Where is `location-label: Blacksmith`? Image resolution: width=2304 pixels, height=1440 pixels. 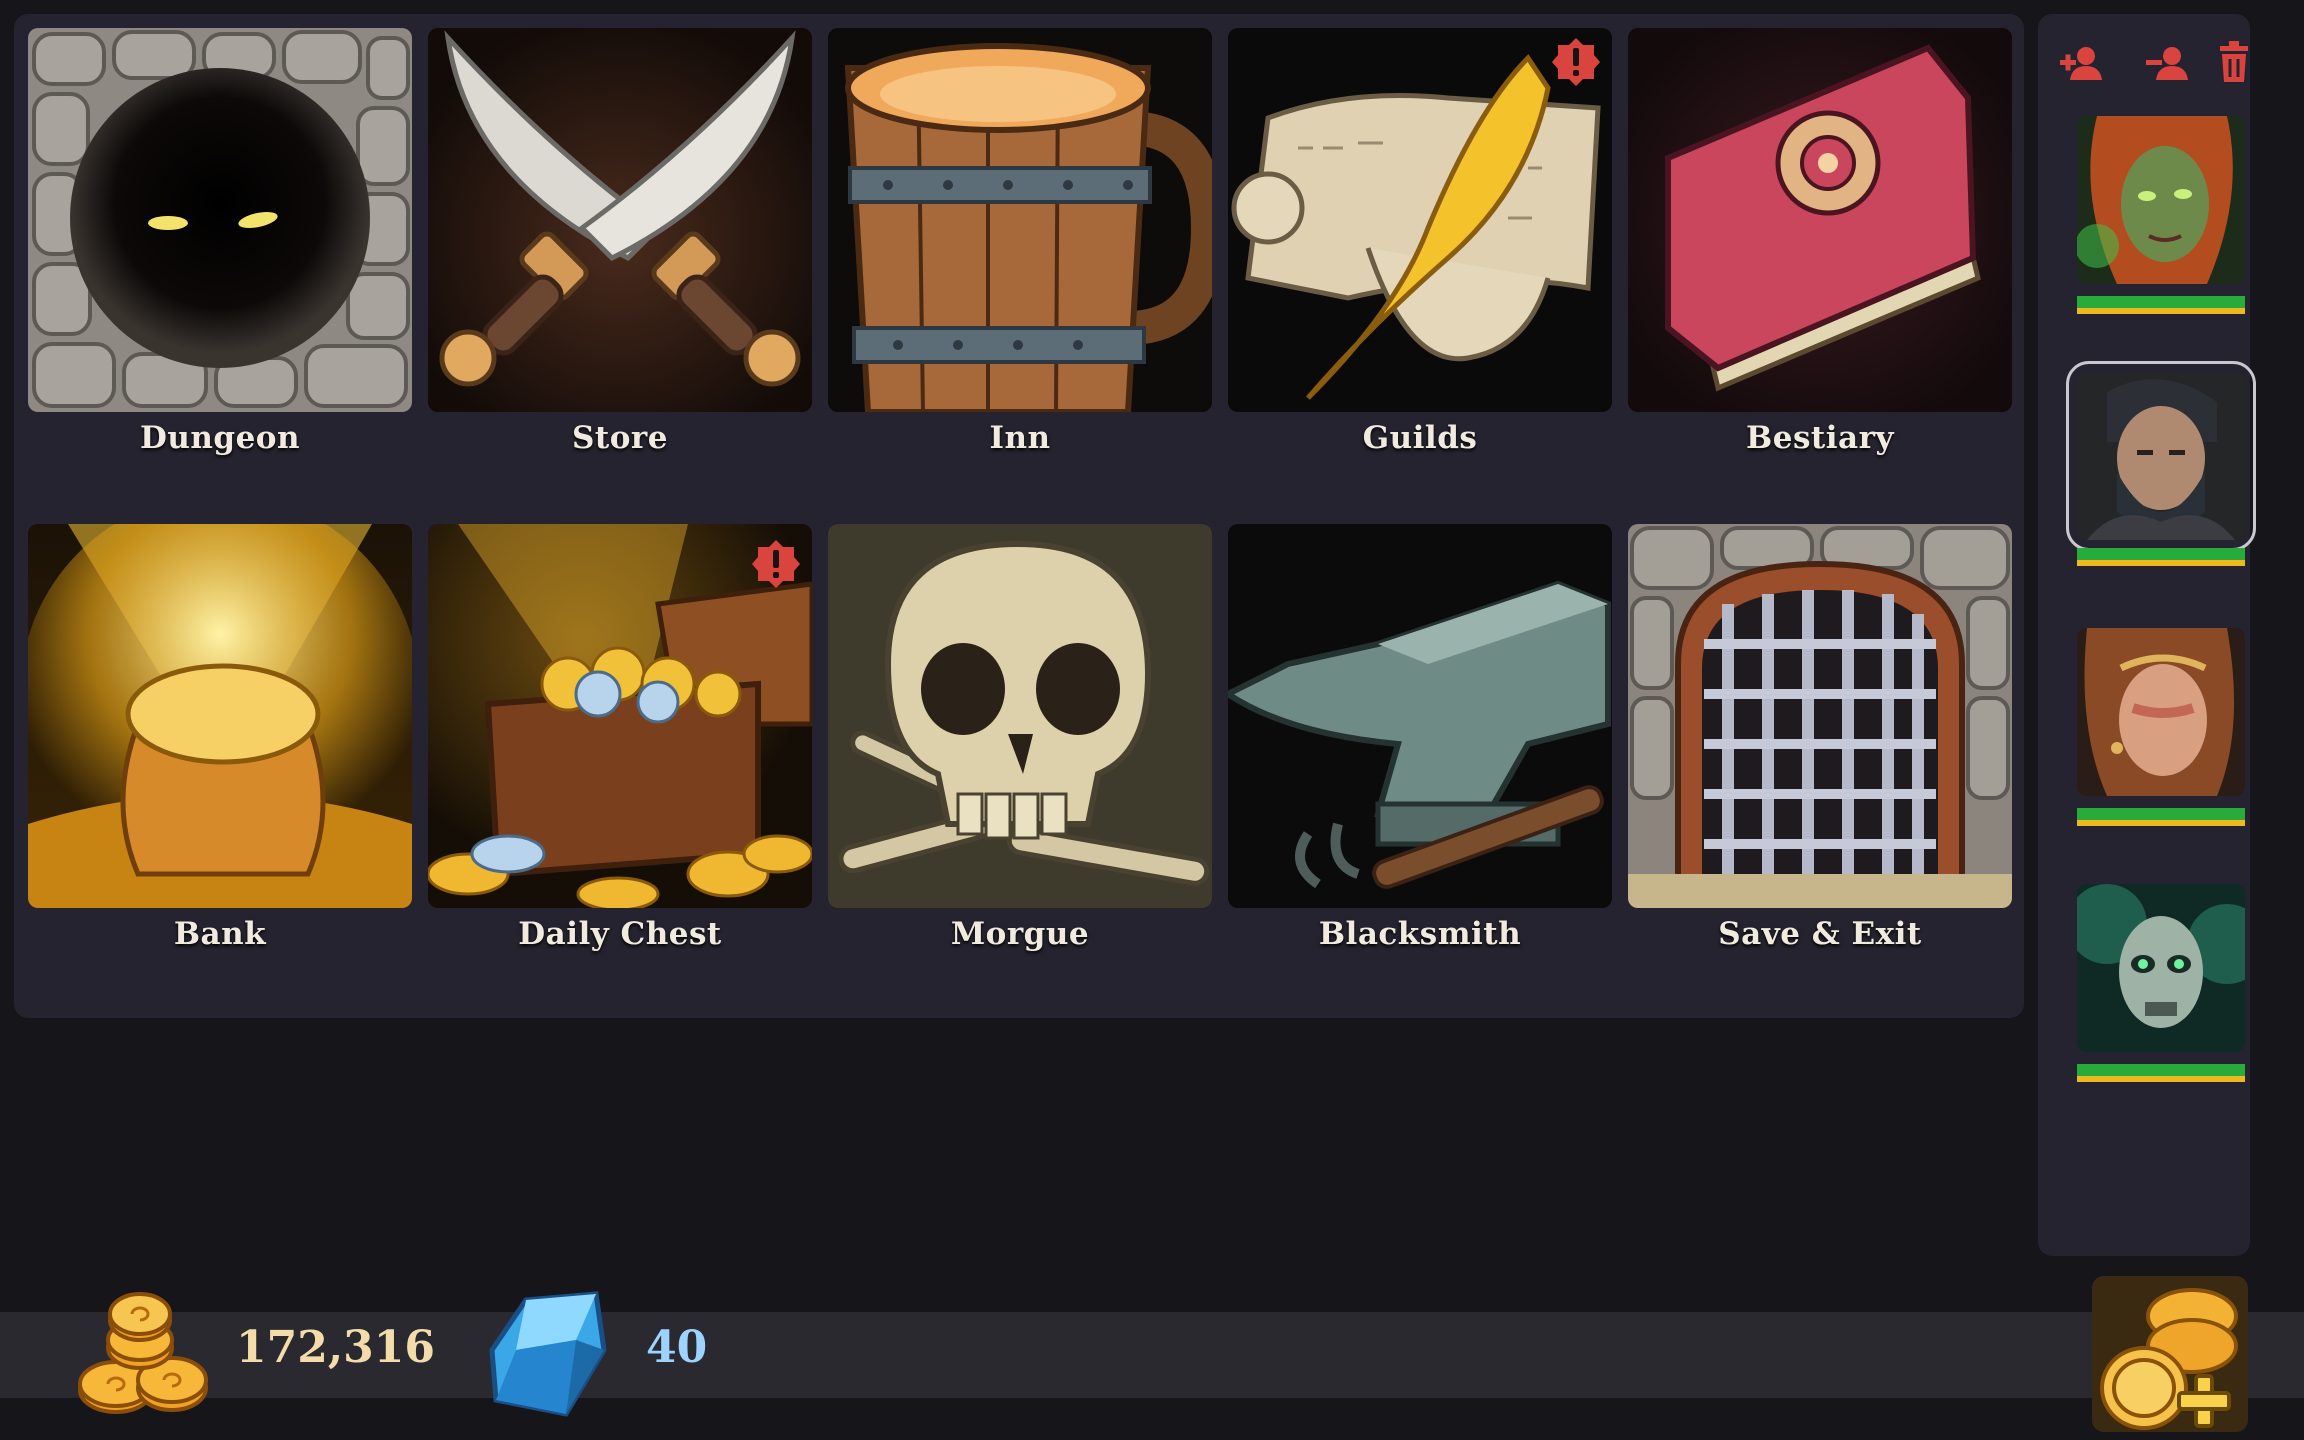 location-label: Blacksmith is located at coordinates (1420, 934).